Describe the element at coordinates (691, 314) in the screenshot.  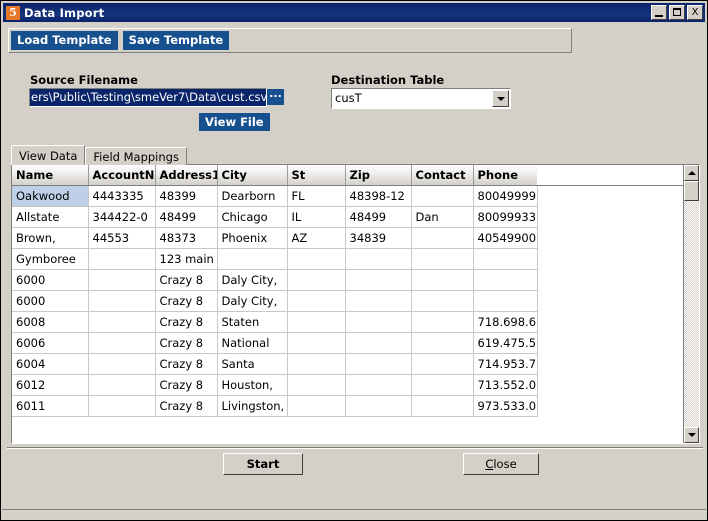
I see `scrollbar-track` at that location.